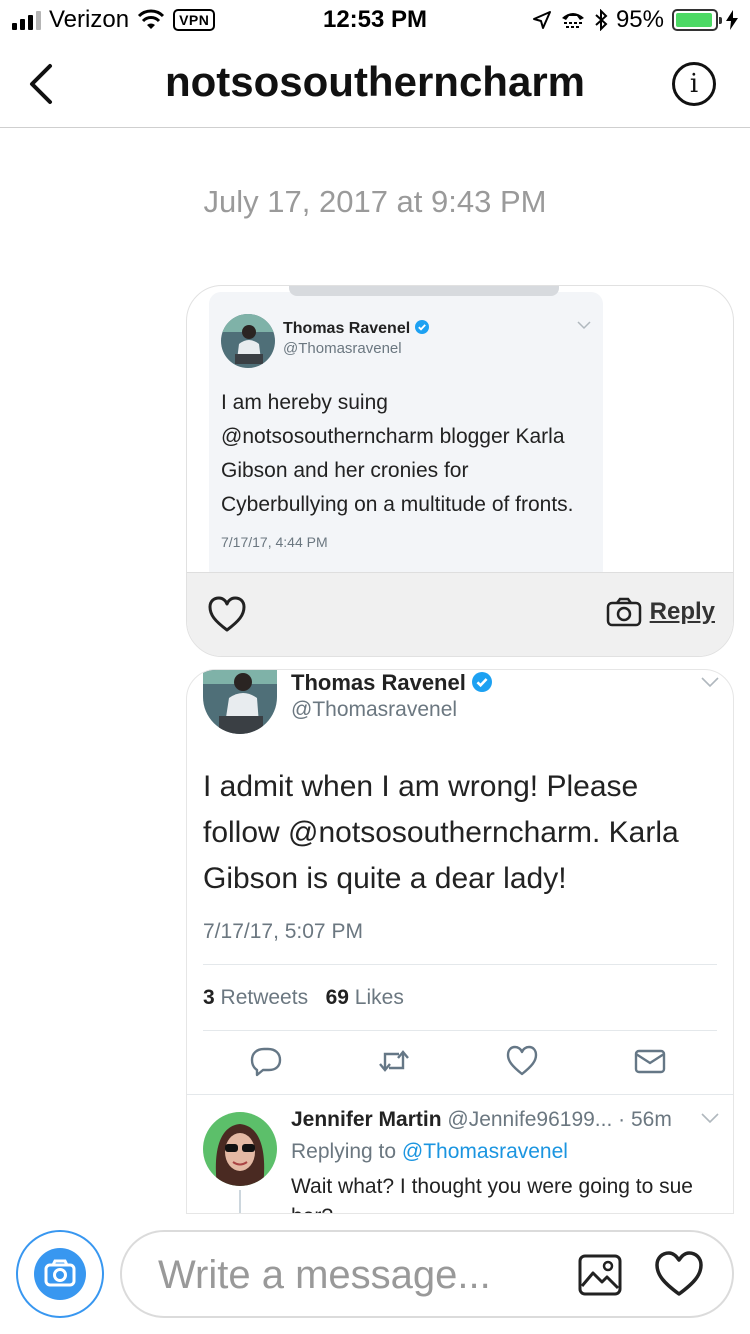 The width and height of the screenshot is (750, 1334). What do you see at coordinates (601, 20) in the screenshot?
I see `bluetooth-icon` at bounding box center [601, 20].